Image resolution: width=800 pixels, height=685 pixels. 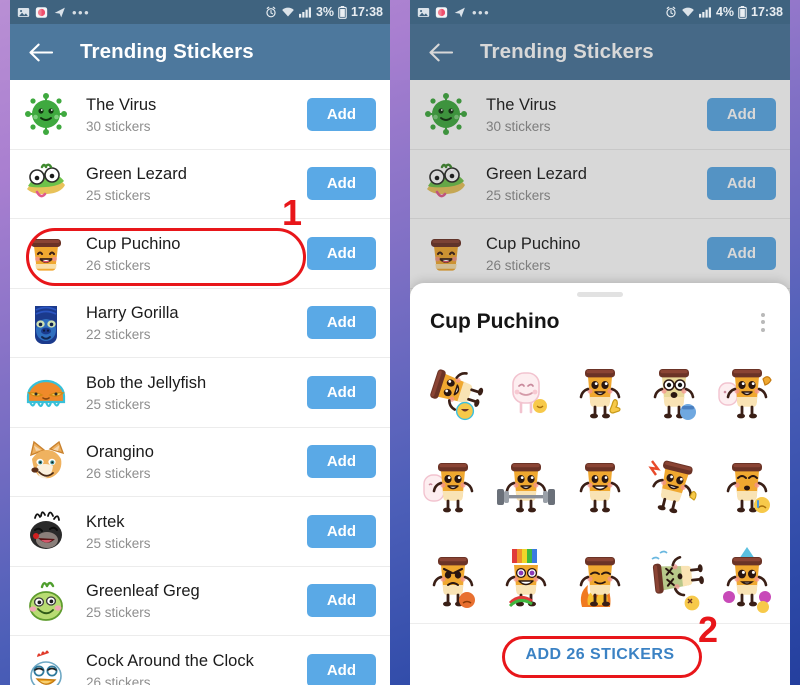 I want to click on sticker-pack-name: Cup Puchino, so click(x=133, y=243).